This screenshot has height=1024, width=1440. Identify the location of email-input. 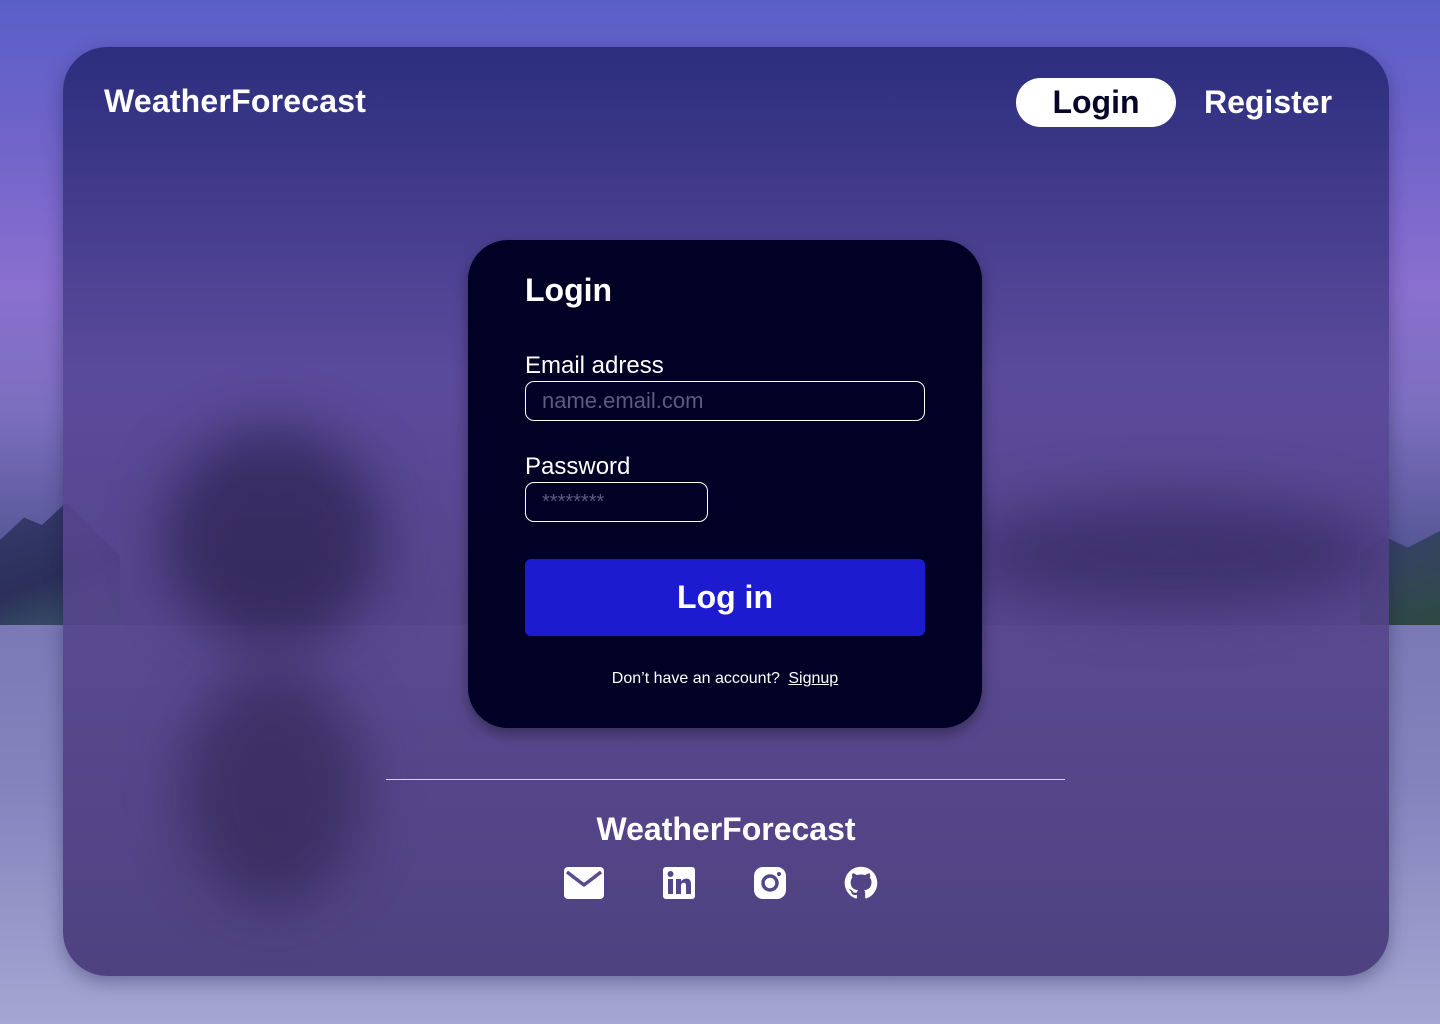
(725, 401).